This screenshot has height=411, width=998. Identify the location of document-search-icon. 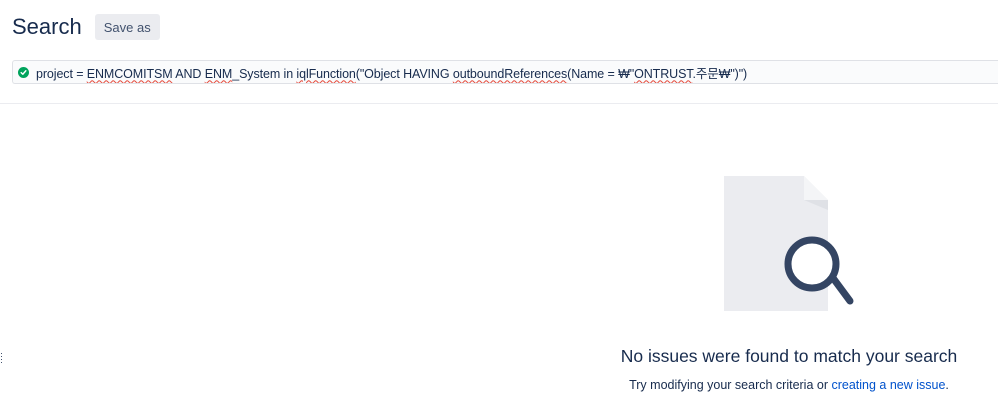
(790, 244).